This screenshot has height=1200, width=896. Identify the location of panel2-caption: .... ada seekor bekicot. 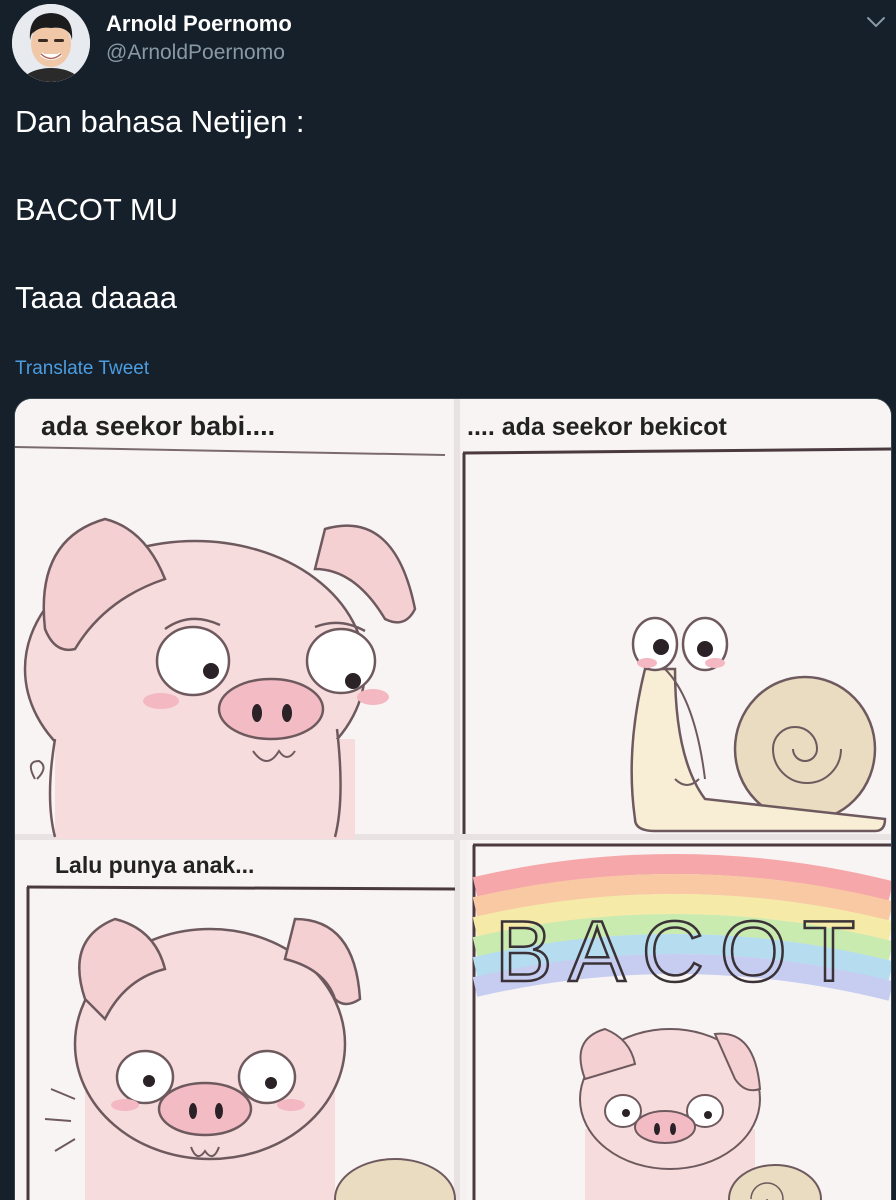
(597, 427).